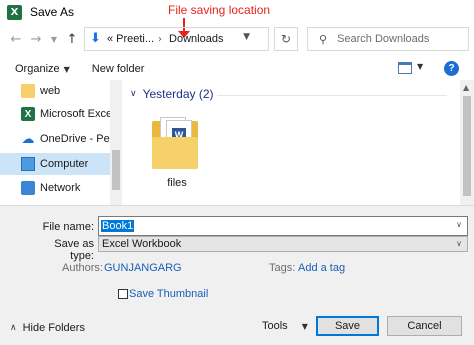  I want to click on save-as-type-select: Excel Workbook ∨, so click(283, 244).